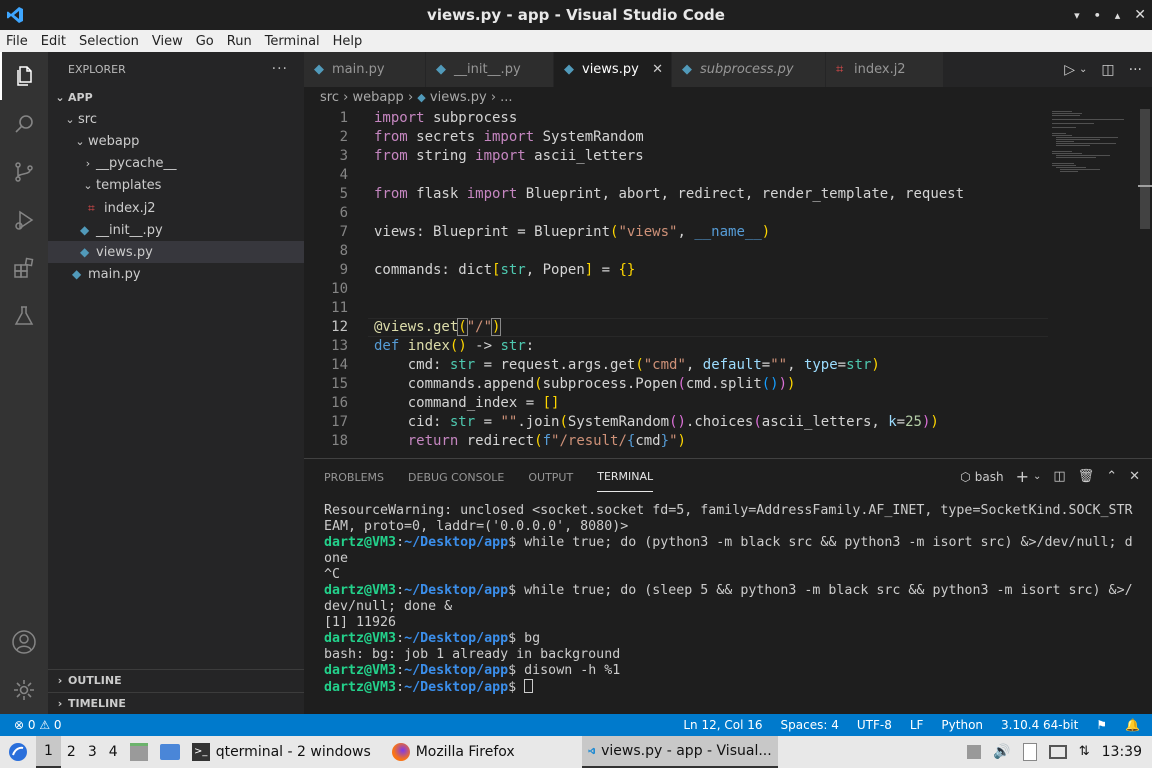  I want to click on keyboard-layout-icon, so click(974, 752).